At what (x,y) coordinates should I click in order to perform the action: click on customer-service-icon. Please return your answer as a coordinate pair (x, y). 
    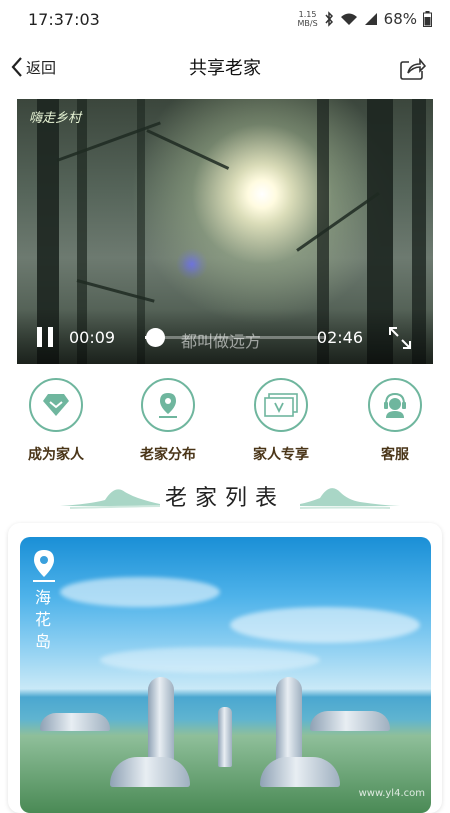
    Looking at the image, I should click on (395, 405).